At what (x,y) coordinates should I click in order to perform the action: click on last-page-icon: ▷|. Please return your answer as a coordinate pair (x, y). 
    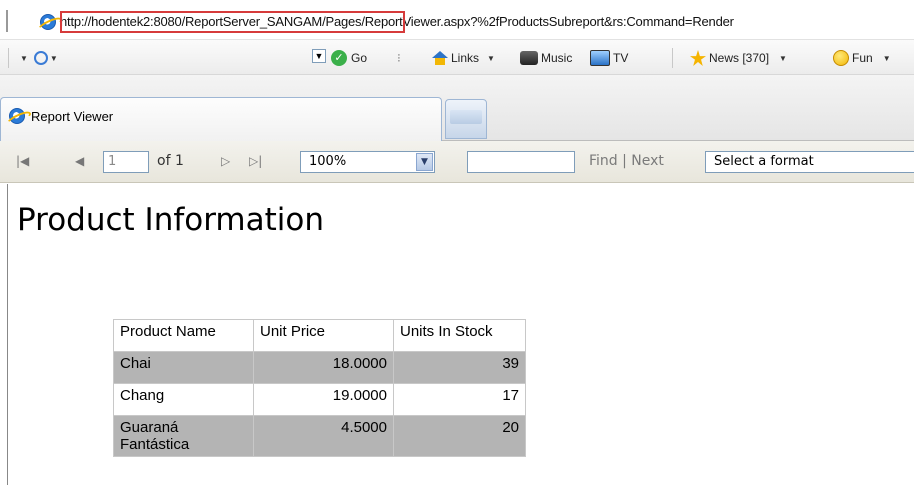
    Looking at the image, I should click on (255, 161).